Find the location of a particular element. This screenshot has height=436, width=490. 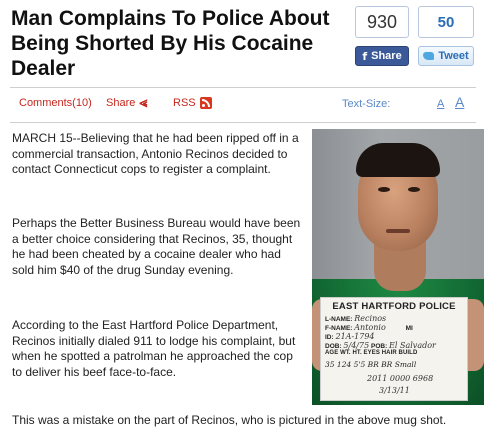

facebook-share-label: Share is located at coordinates (386, 56).